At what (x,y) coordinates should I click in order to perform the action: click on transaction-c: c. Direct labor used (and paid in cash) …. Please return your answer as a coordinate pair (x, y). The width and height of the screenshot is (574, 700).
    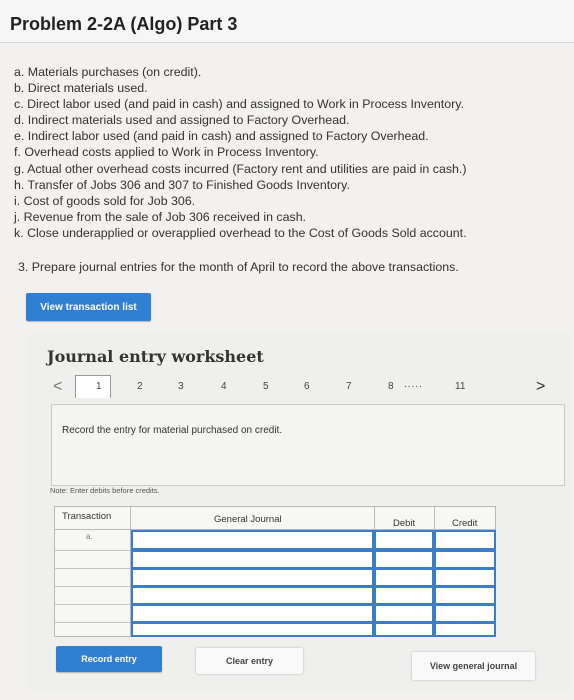
    Looking at the image, I should click on (239, 104).